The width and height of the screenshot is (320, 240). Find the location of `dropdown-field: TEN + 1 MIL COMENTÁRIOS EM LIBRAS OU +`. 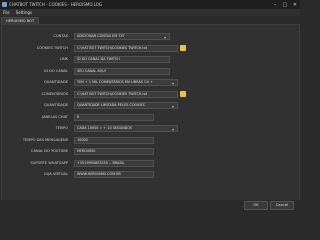

dropdown-field: TEN + 1 MIL COMENTÁRIOS EM LIBRAS OU + is located at coordinates (126, 82).